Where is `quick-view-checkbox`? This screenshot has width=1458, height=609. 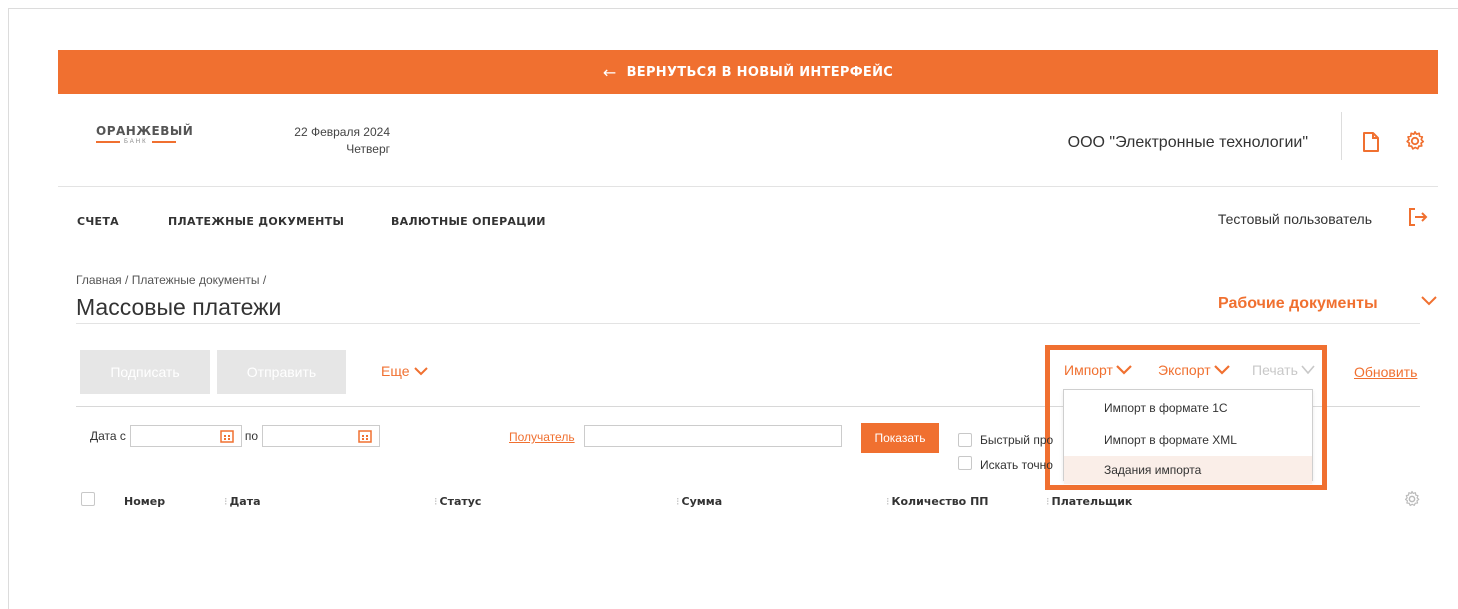 quick-view-checkbox is located at coordinates (965, 440).